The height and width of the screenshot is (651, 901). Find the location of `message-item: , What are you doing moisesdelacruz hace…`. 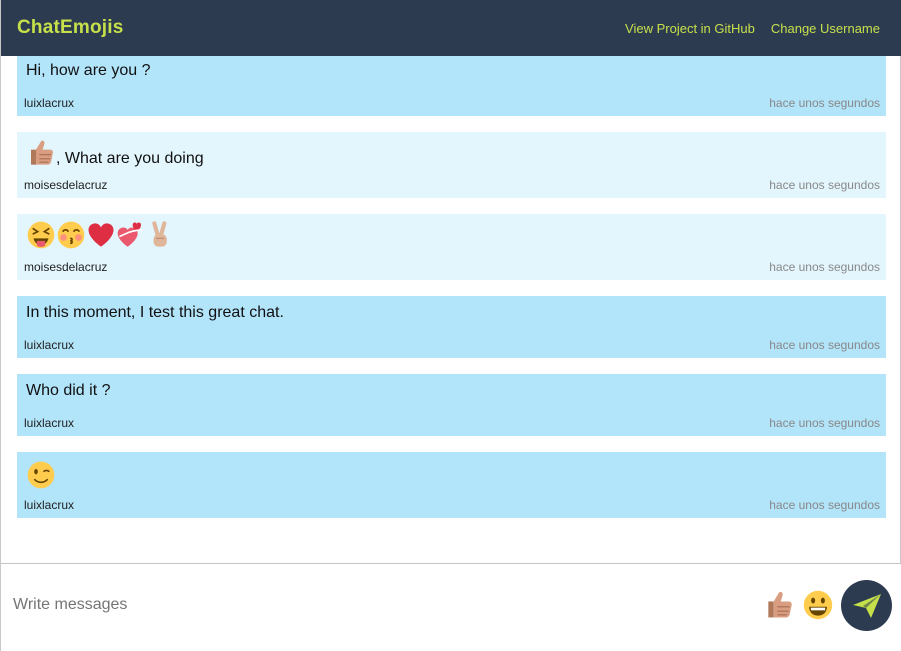

message-item: , What are you doing moisesdelacruz hace… is located at coordinates (451, 165).